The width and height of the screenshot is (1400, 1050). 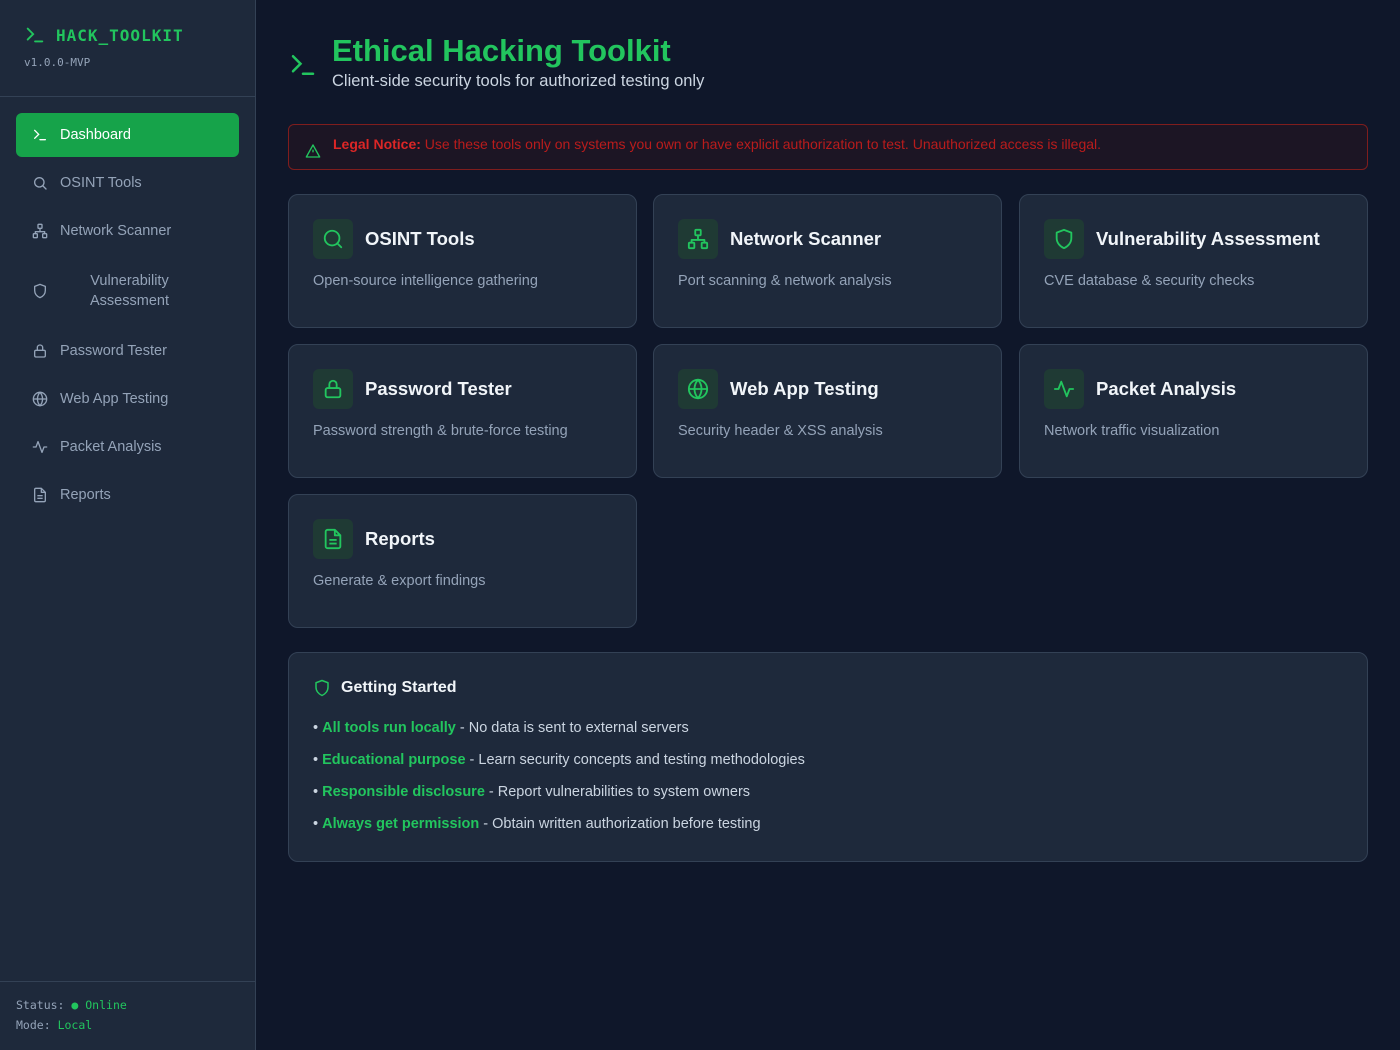 What do you see at coordinates (806, 238) in the screenshot?
I see `card-title: Network Scanner` at bounding box center [806, 238].